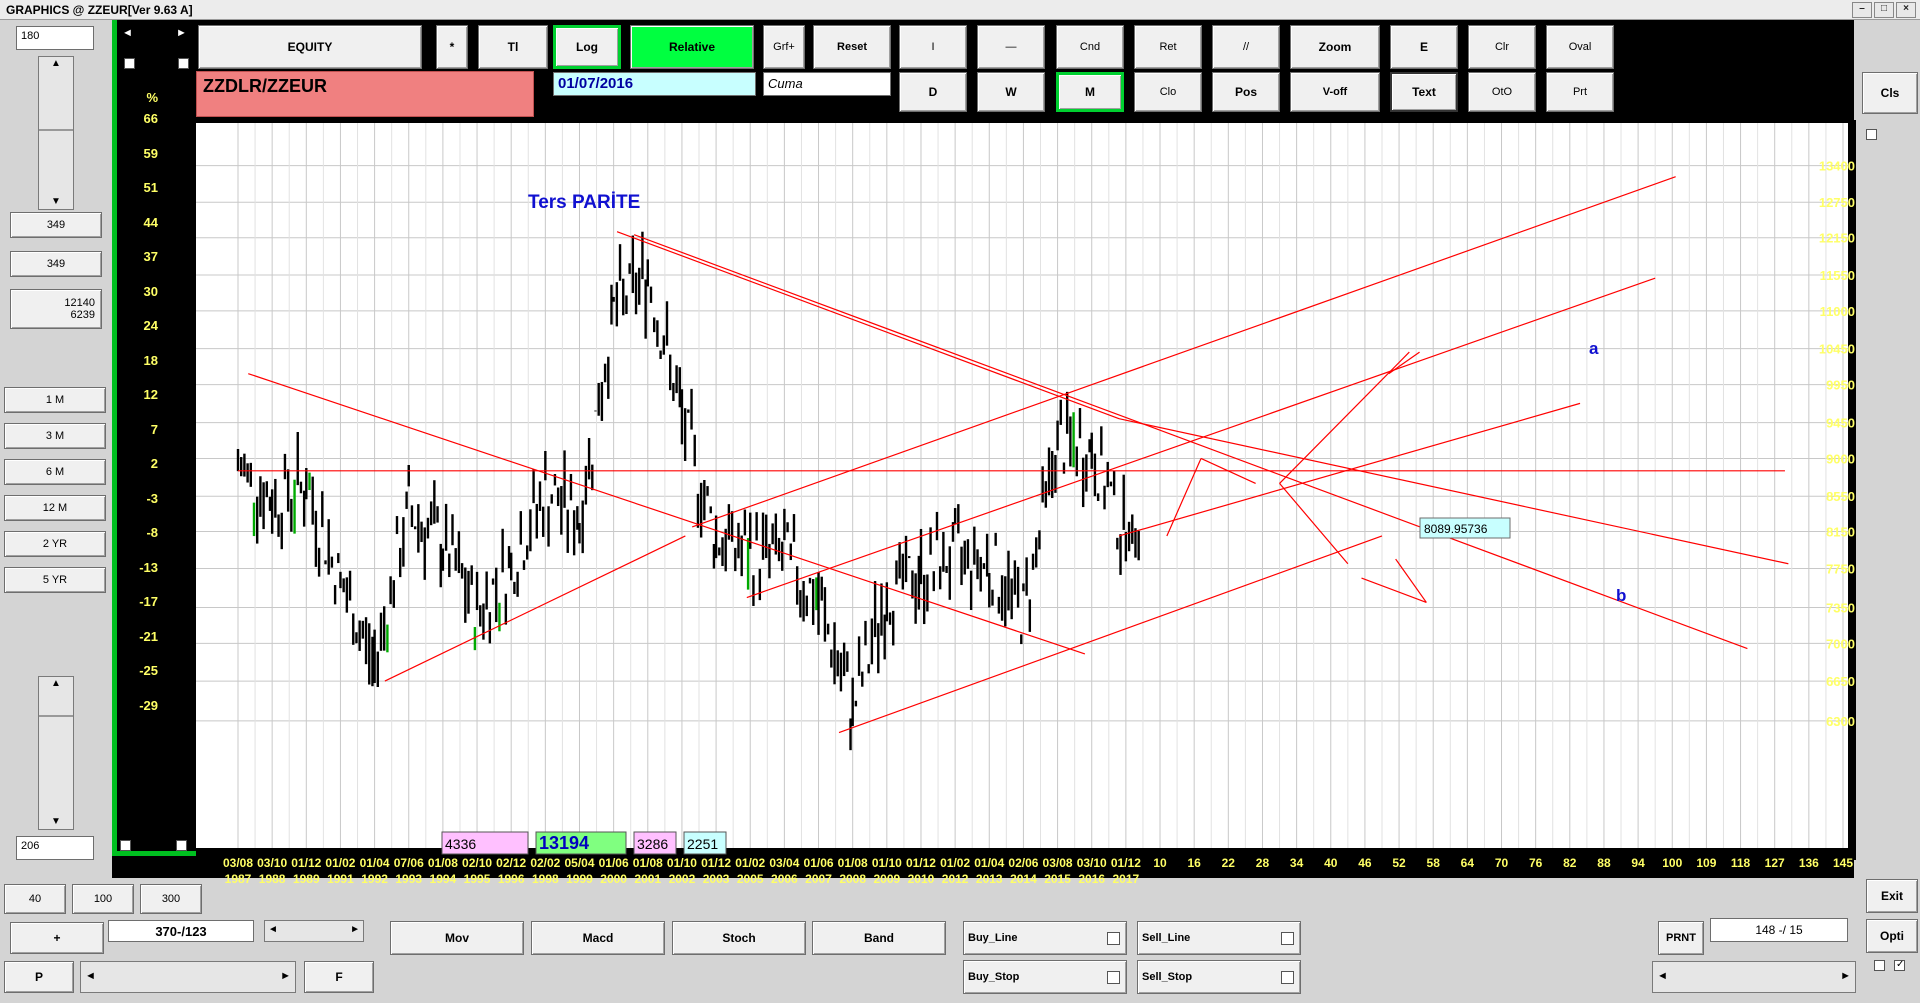  I want to click on tool-clo-button: Clo, so click(1168, 92).